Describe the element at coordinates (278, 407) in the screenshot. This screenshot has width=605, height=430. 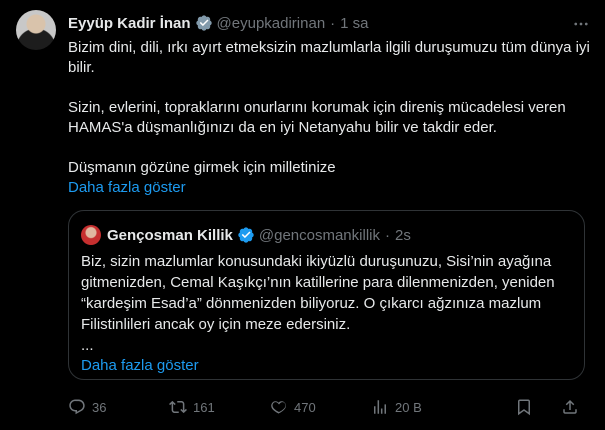
I see `like-icon` at that location.